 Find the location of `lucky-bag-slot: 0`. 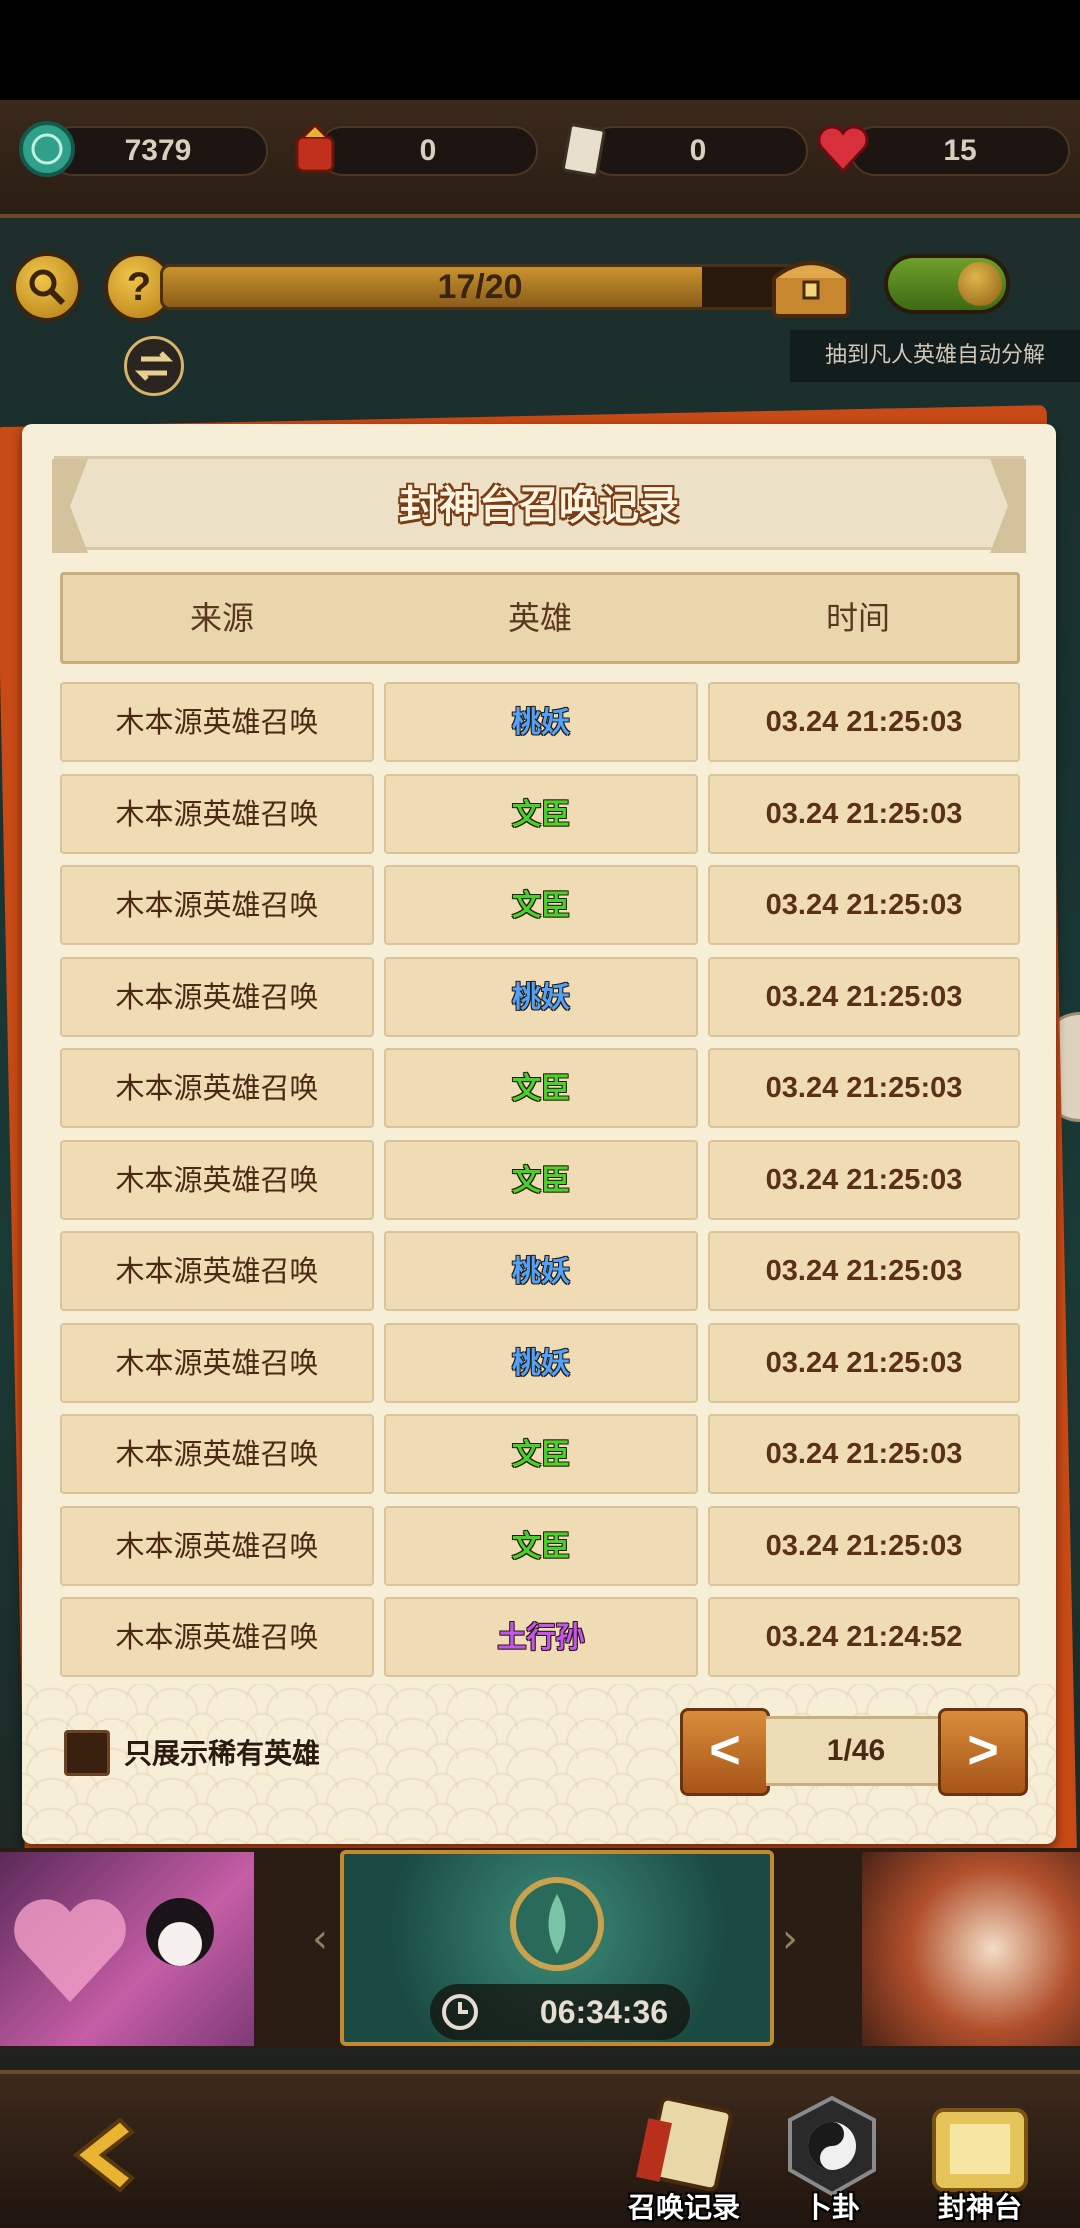

lucky-bag-slot: 0 is located at coordinates (428, 151).